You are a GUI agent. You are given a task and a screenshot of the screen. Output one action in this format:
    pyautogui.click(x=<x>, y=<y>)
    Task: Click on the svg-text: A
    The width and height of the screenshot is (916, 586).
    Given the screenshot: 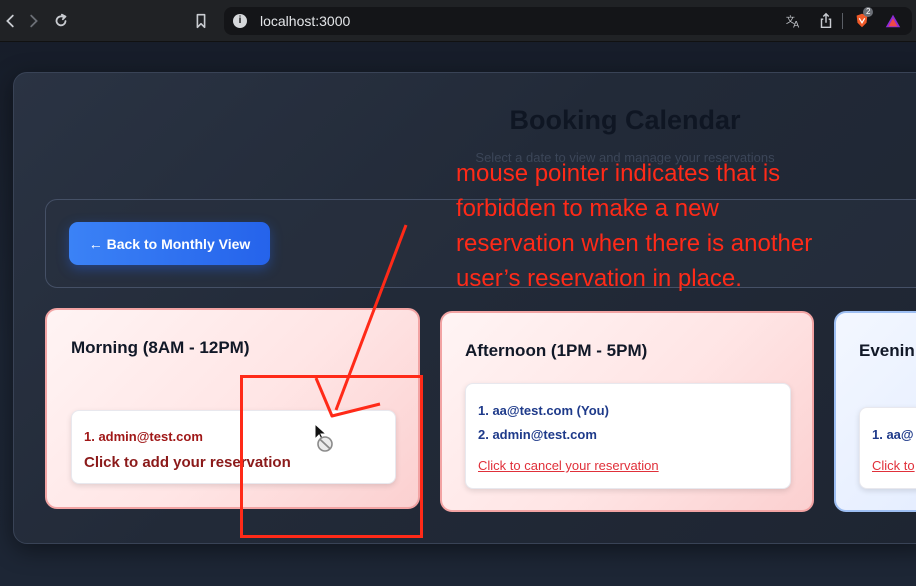 What is the action you would take?
    pyautogui.click(x=796, y=24)
    